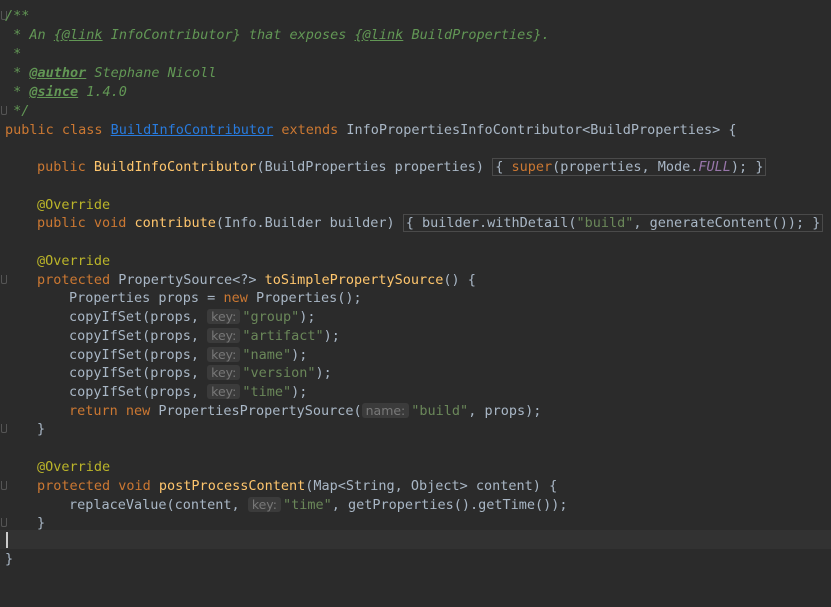 Image resolution: width=831 pixels, height=607 pixels. I want to click on code-line: copyIfSet(props, key: "group");, so click(415, 317).